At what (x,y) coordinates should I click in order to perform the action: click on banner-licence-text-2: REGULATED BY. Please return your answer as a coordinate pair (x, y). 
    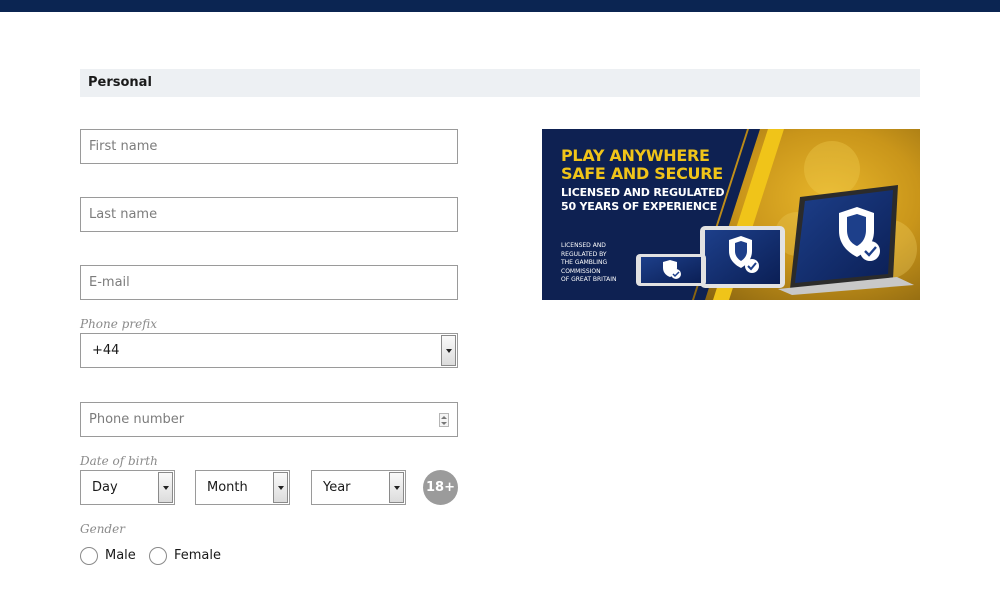
    Looking at the image, I should click on (584, 254).